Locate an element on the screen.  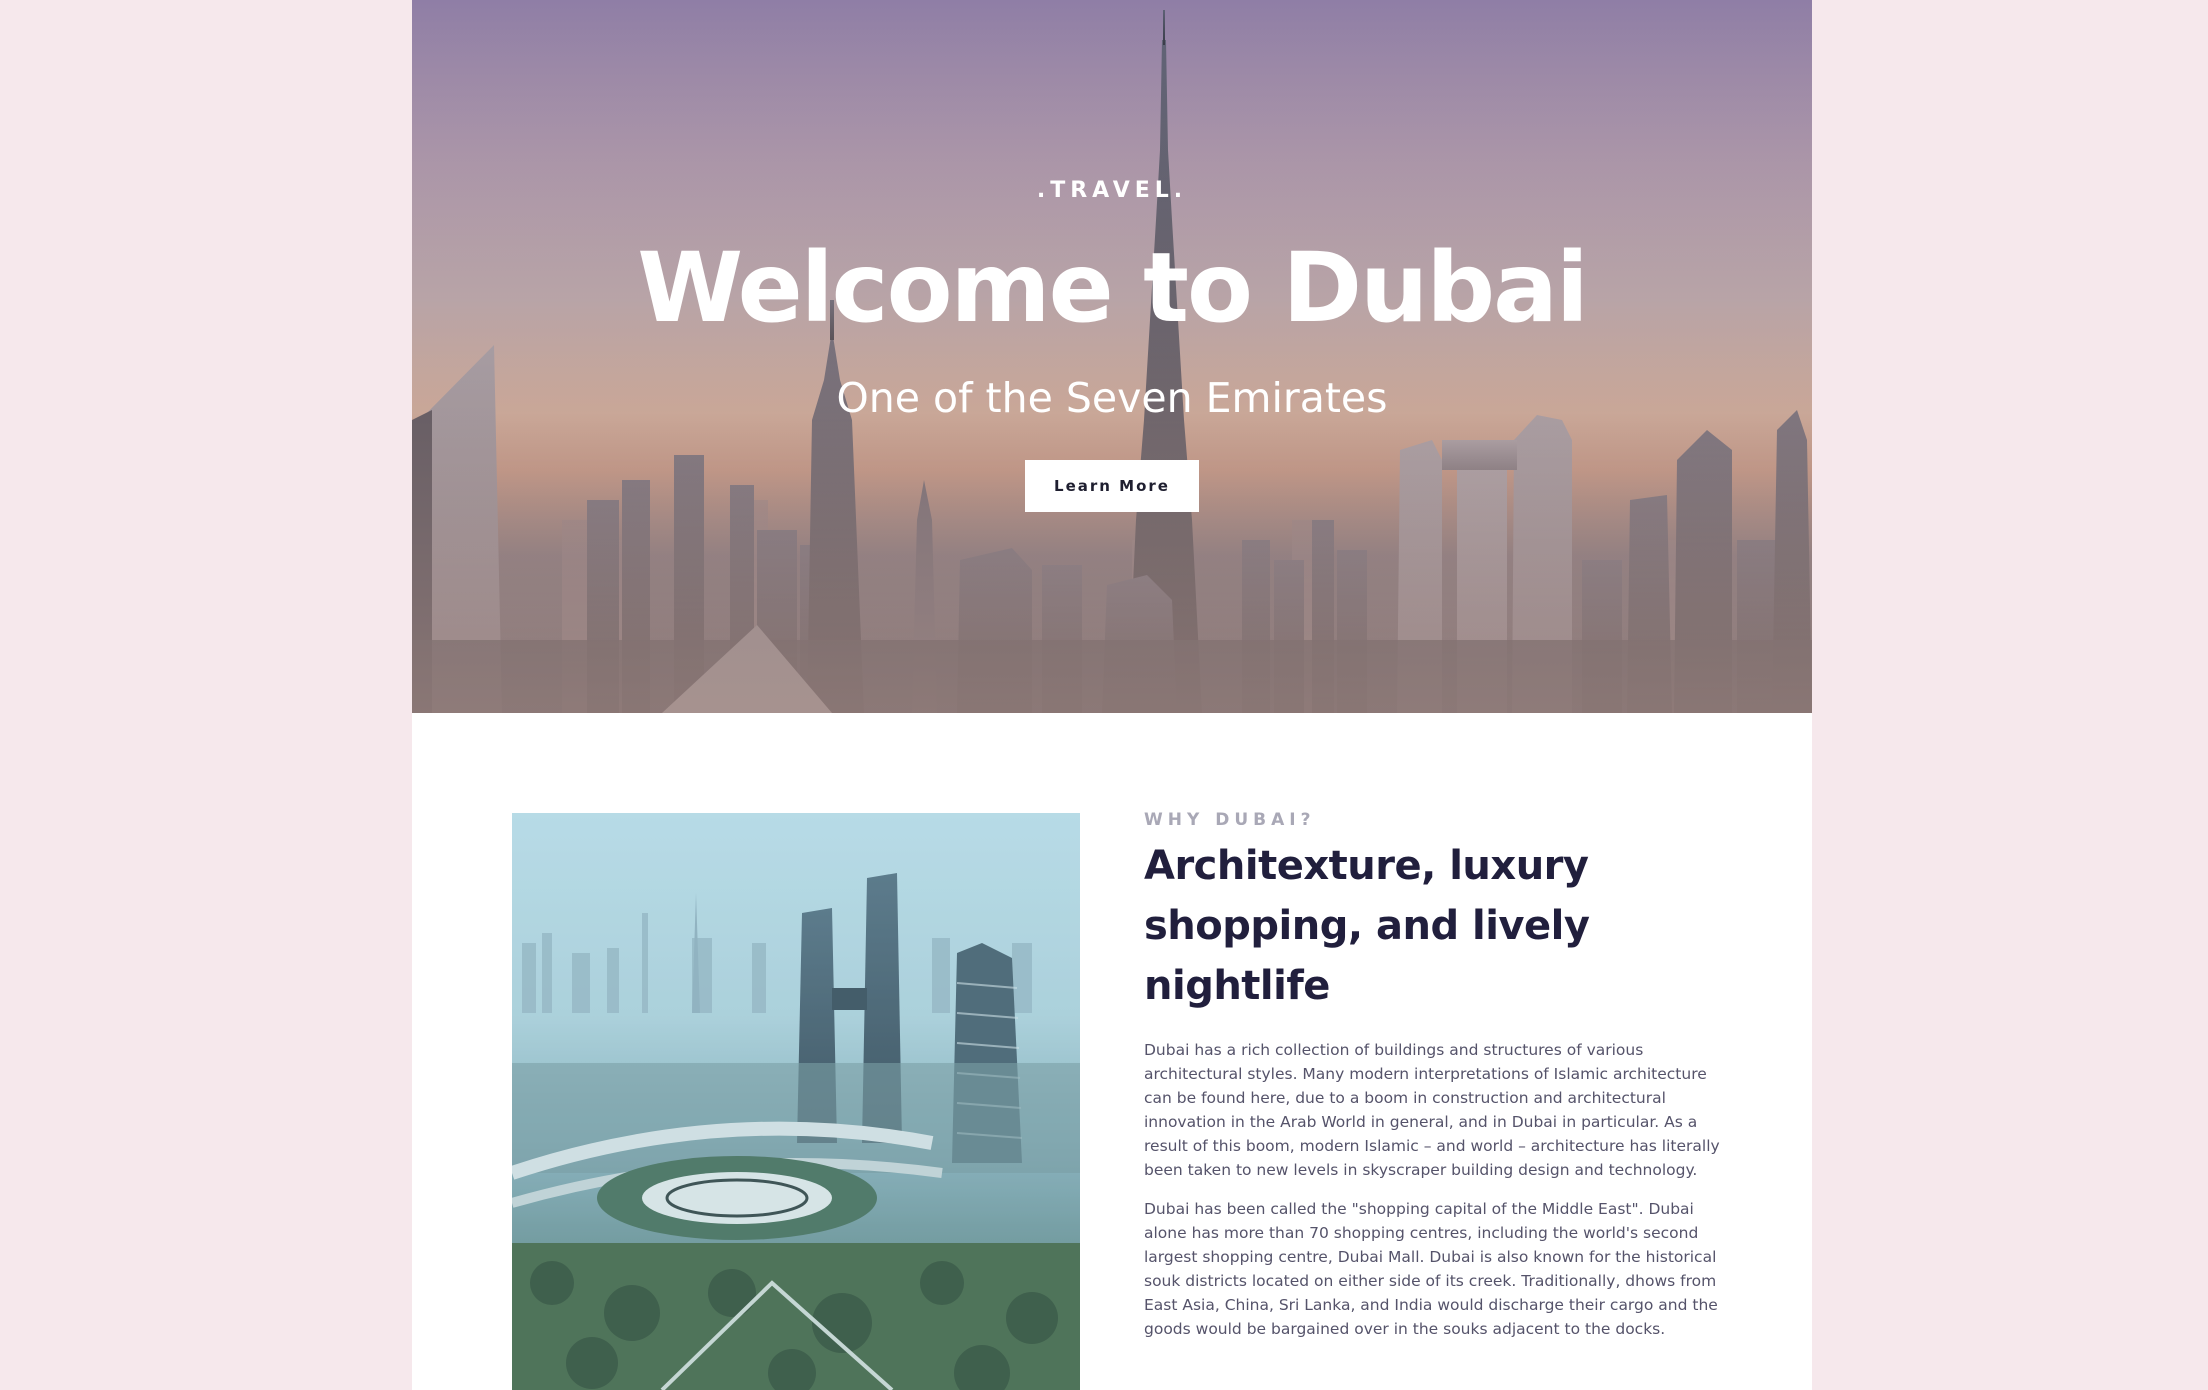
aerial-city-illustration is located at coordinates (796, 1101).